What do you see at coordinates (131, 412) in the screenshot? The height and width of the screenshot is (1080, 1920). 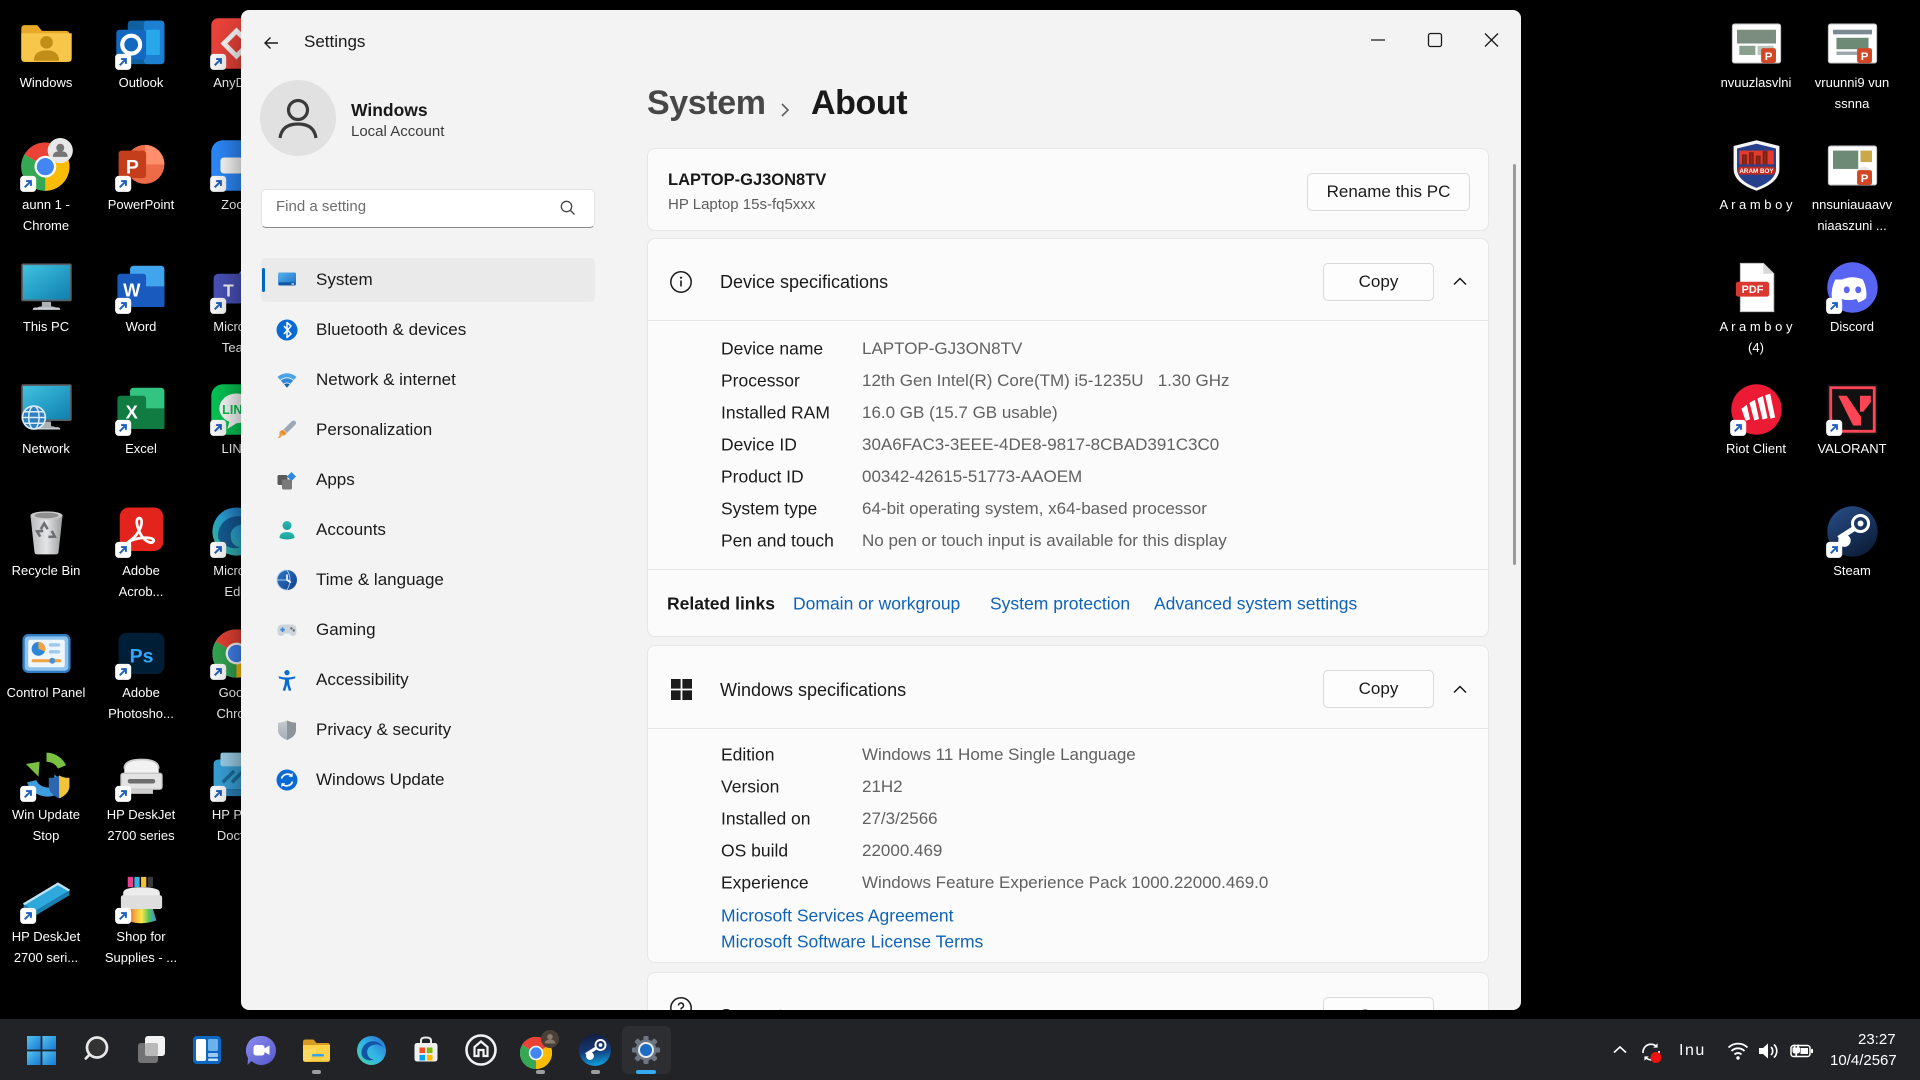 I see `svg-text: X` at bounding box center [131, 412].